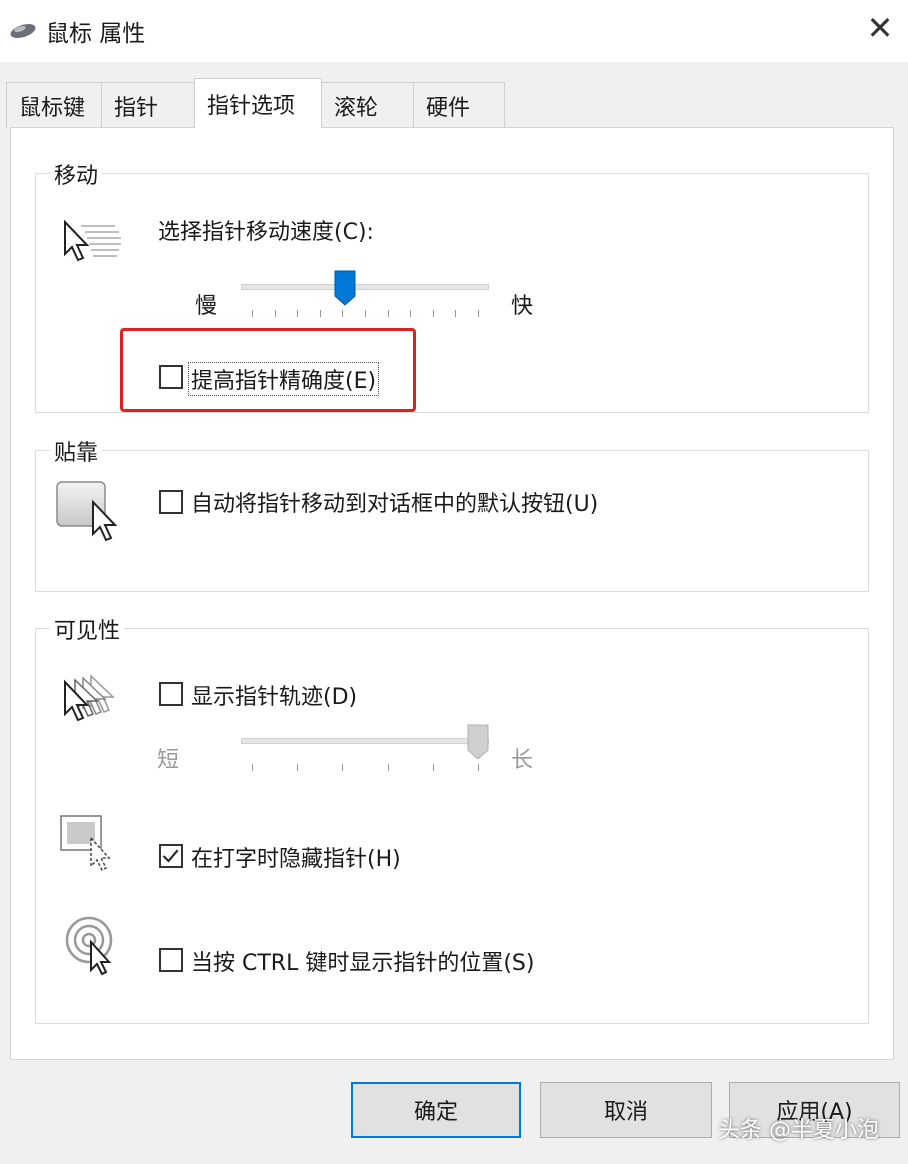 The height and width of the screenshot is (1164, 908). Describe the element at coordinates (362, 961) in the screenshot. I see `ctrl-location-label: 当按 CTRL 键时显示指针的位置(S)` at that location.